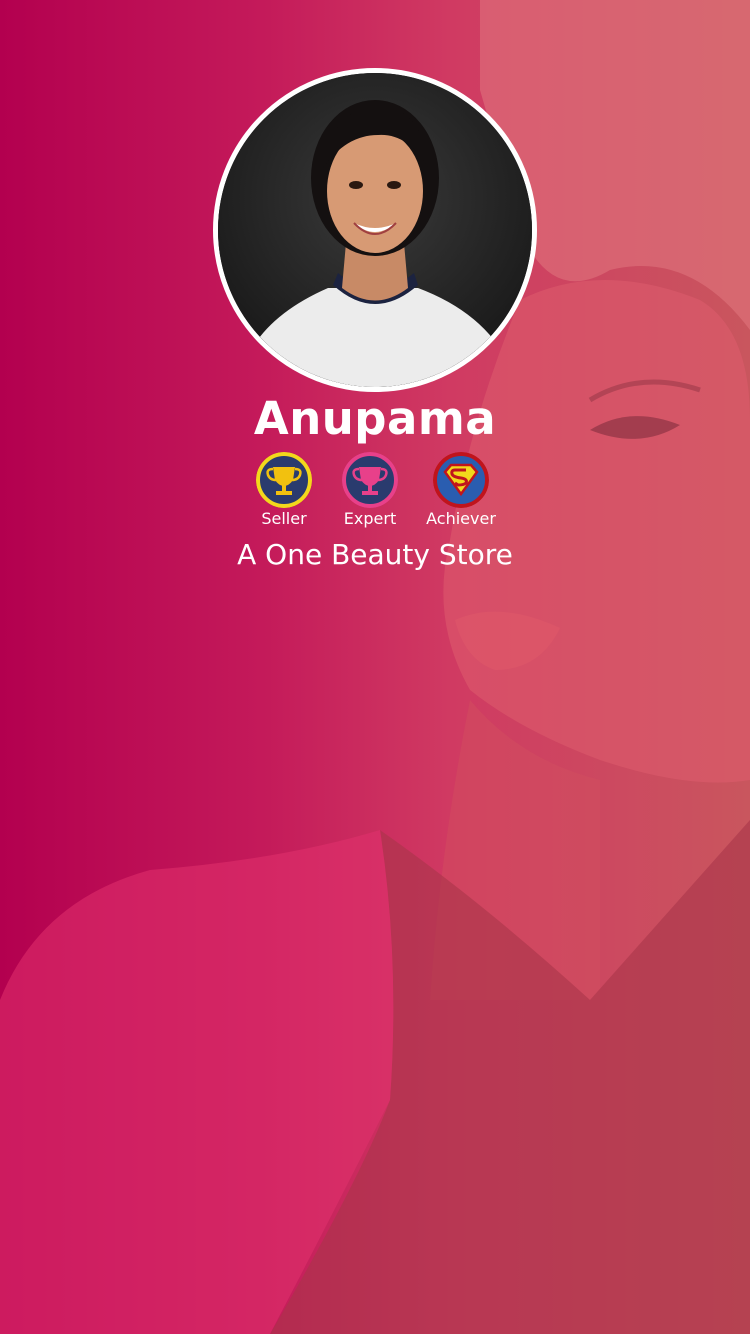 The image size is (750, 1334). I want to click on badge-label: Achiever, so click(461, 518).